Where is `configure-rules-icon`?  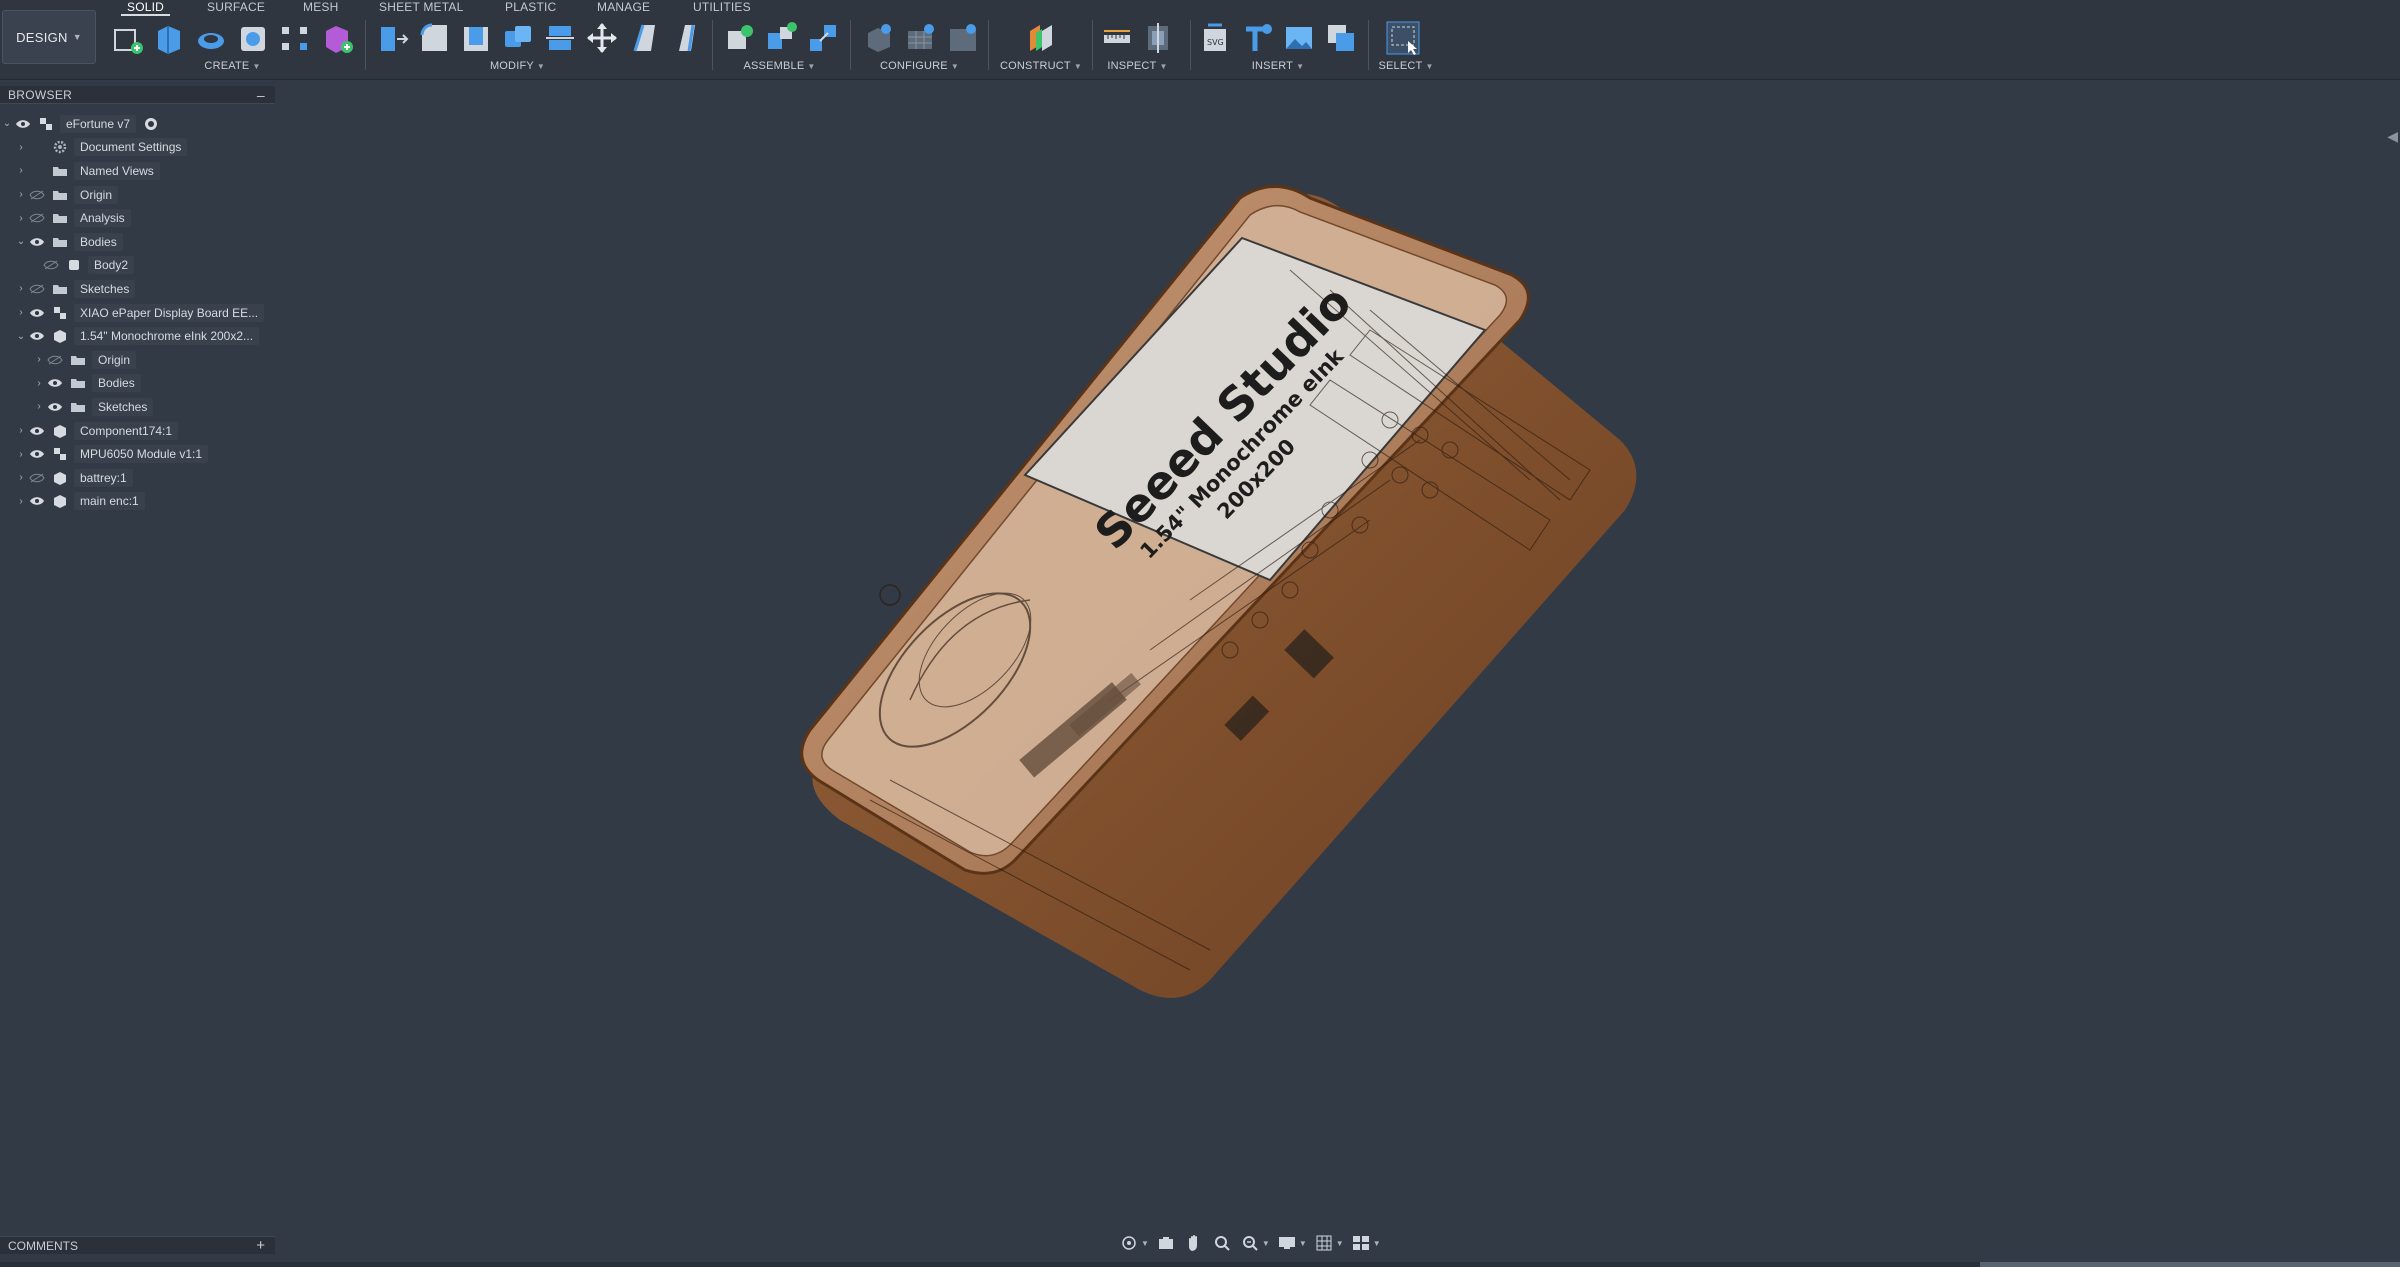 configure-rules-icon is located at coordinates (921, 38).